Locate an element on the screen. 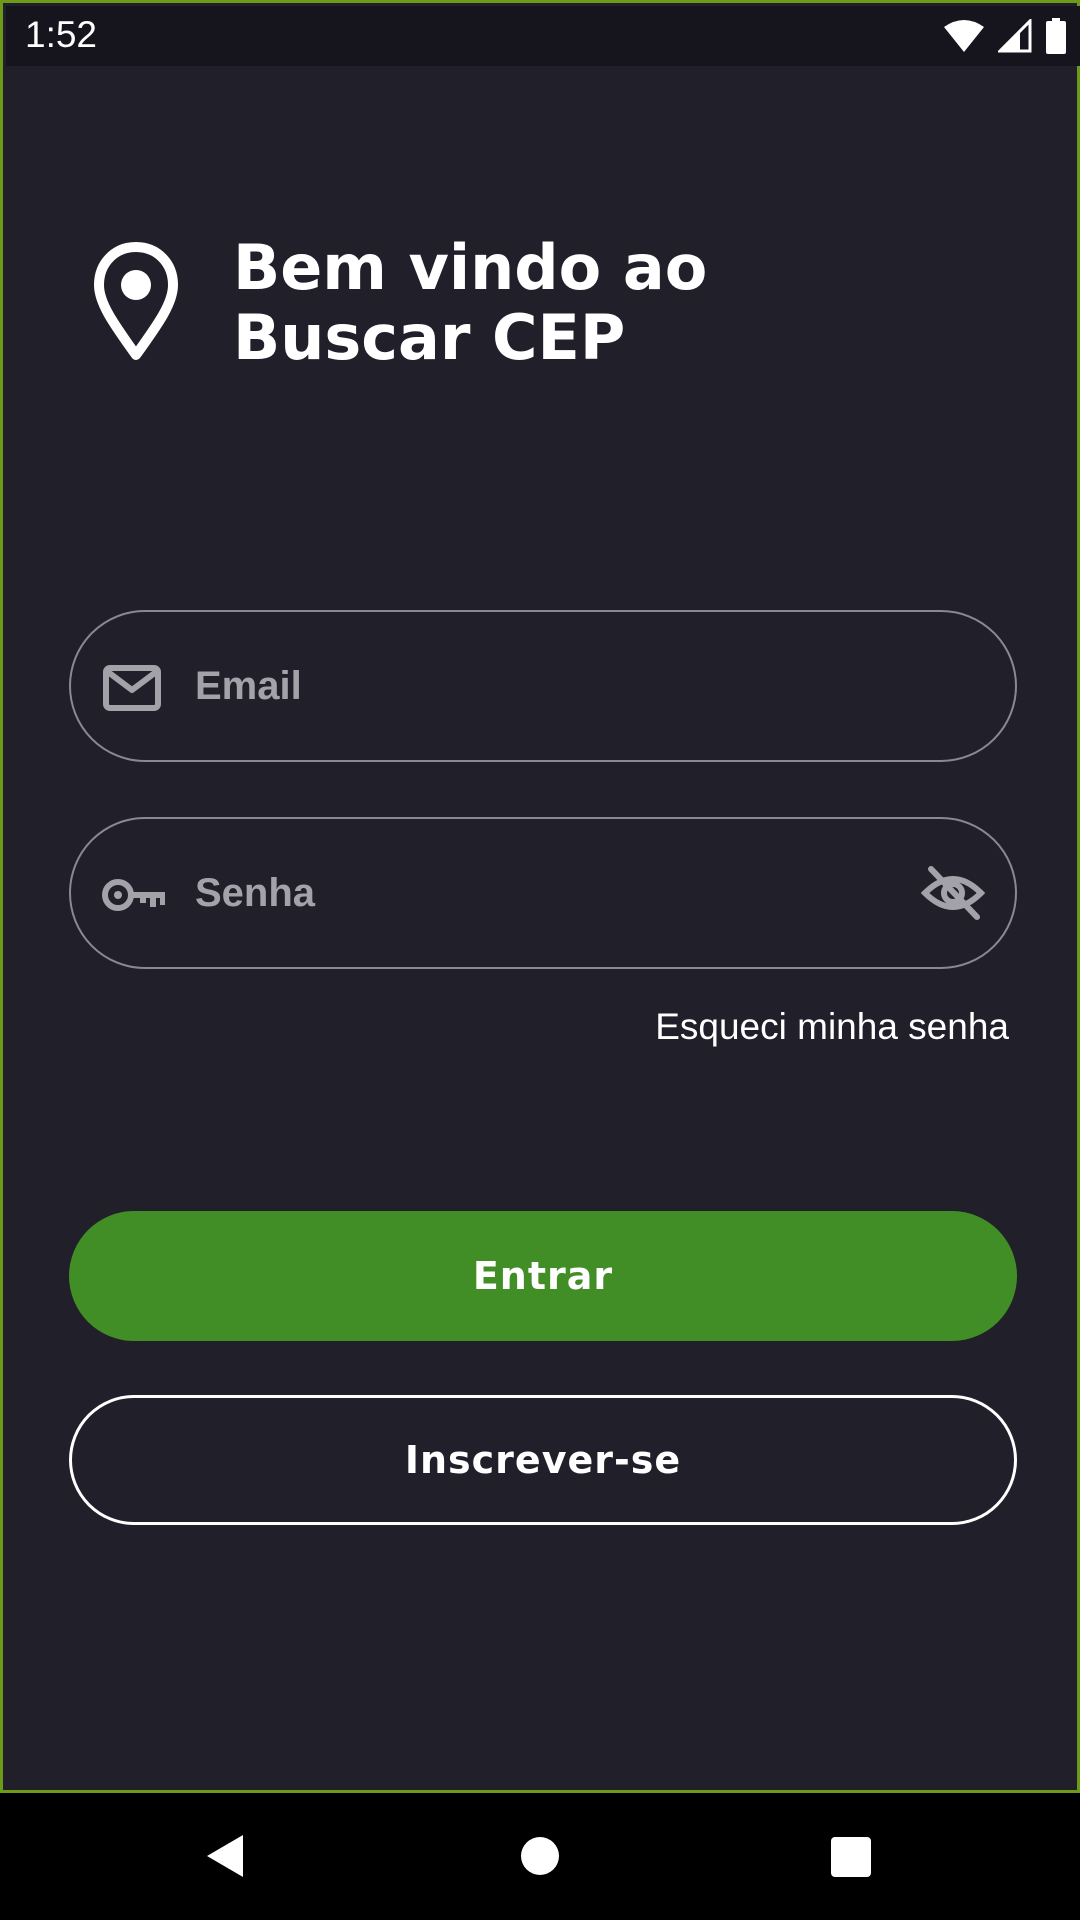 The width and height of the screenshot is (1080, 1920). home-icon is located at coordinates (540, 1856).